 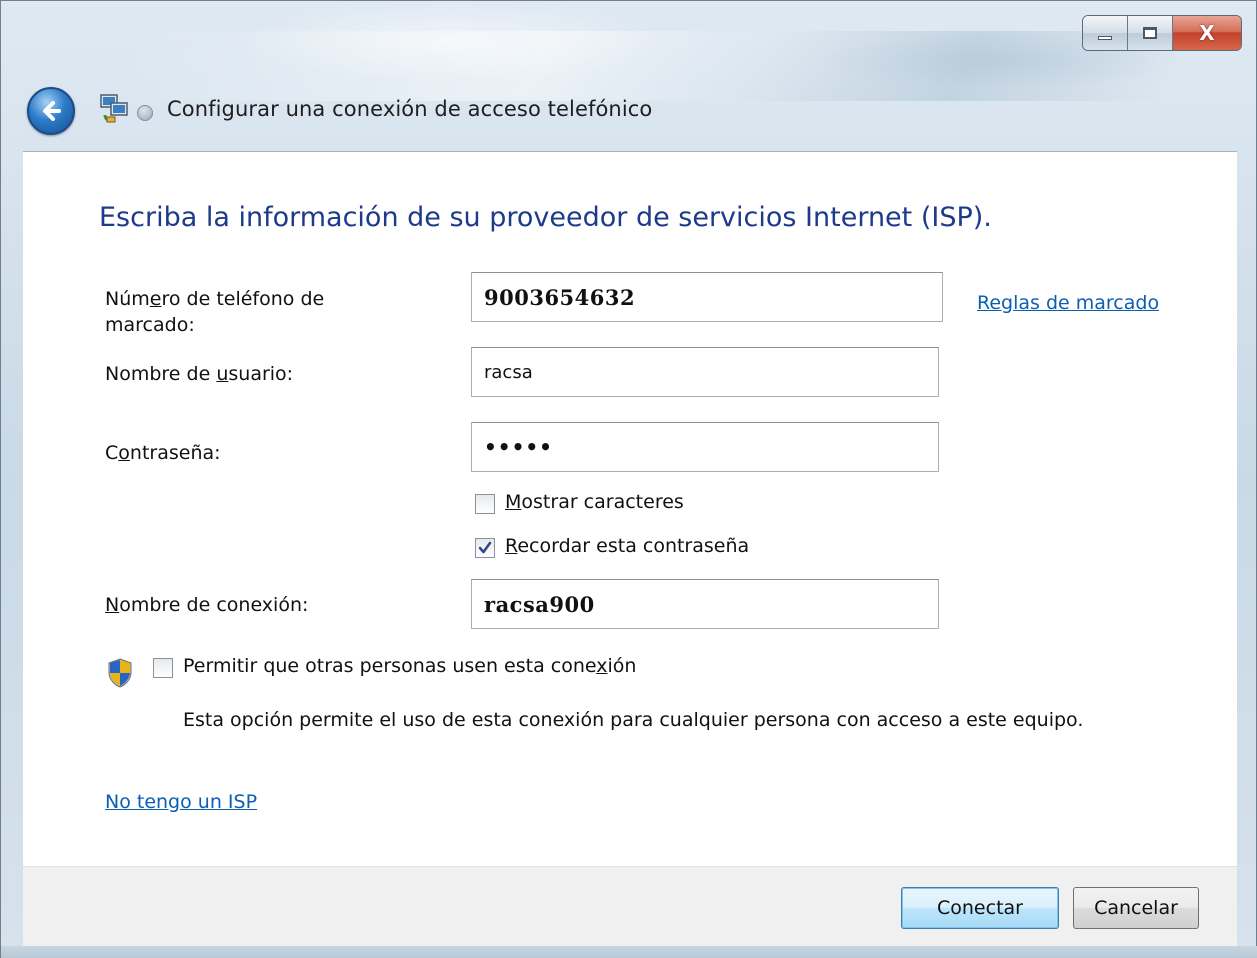 I want to click on forward-button, so click(x=145, y=113).